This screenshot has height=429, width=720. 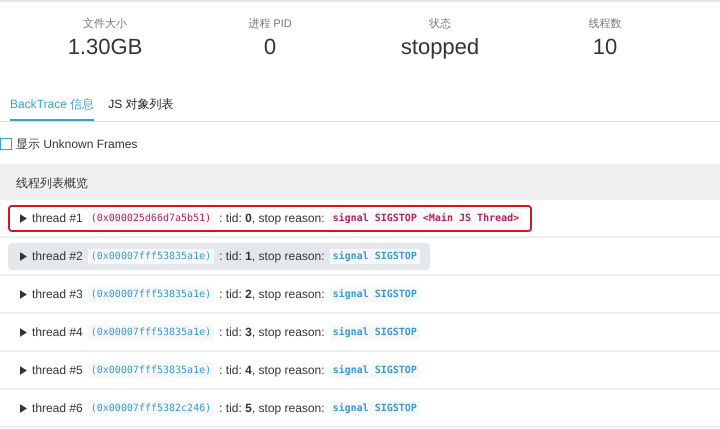 I want to click on stat-label: 进程 PID, so click(x=270, y=24).